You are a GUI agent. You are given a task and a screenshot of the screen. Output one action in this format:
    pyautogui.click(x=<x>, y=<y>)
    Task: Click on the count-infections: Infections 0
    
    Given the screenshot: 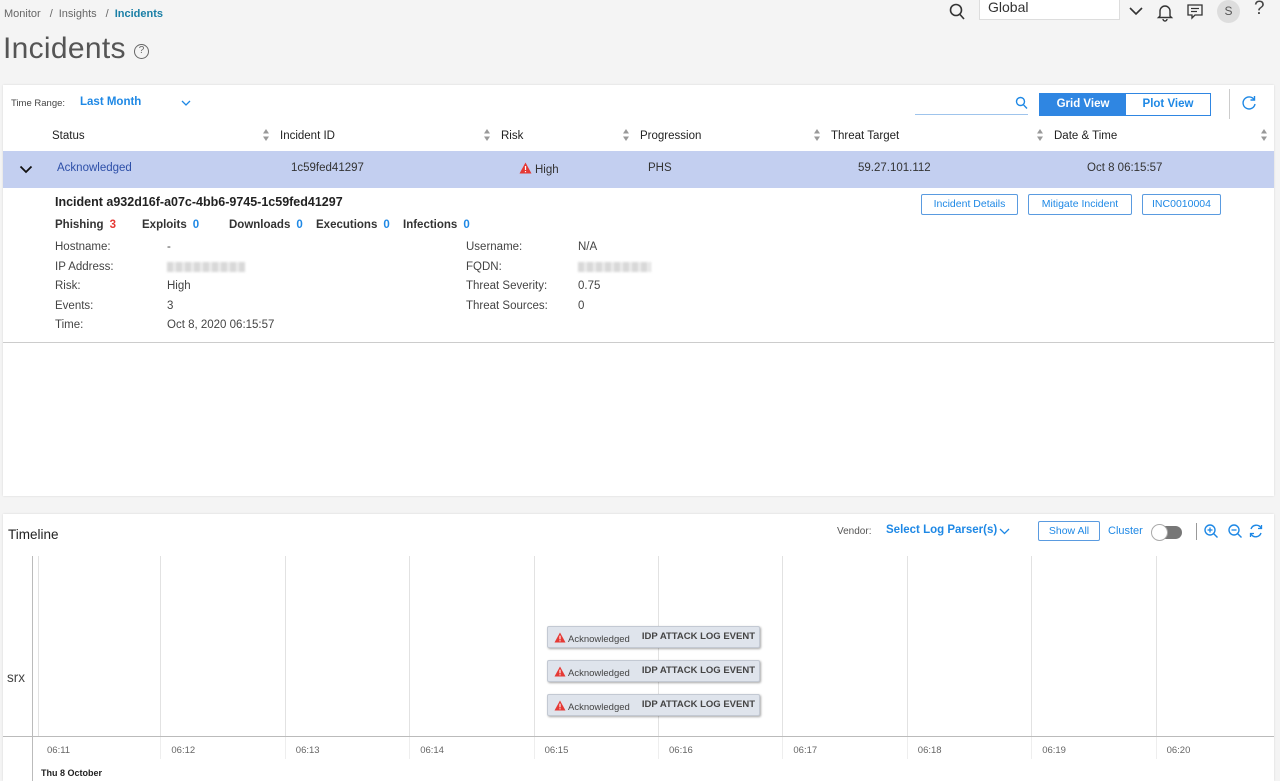 What is the action you would take?
    pyautogui.click(x=436, y=225)
    